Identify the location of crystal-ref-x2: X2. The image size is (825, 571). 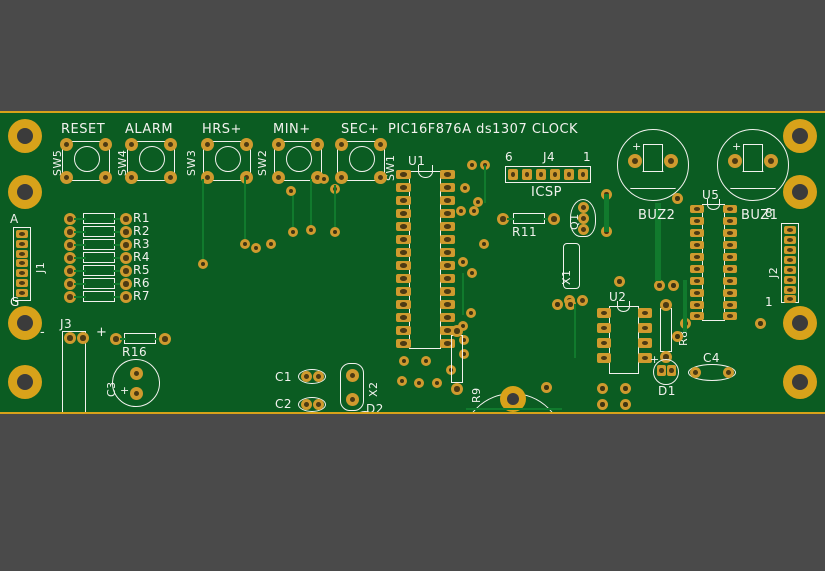
(373, 389).